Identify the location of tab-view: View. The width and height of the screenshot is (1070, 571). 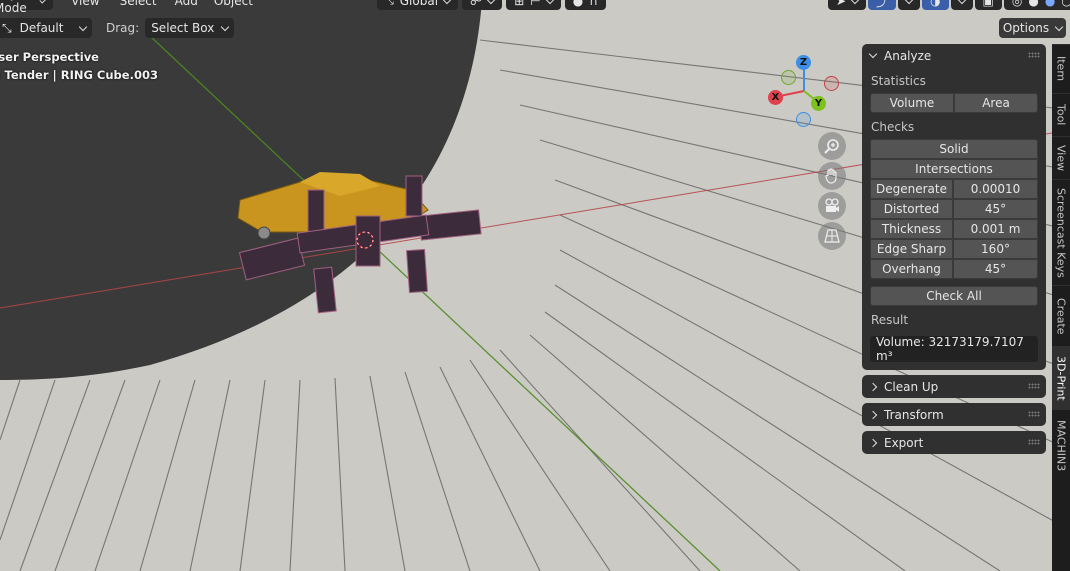
(1061, 157).